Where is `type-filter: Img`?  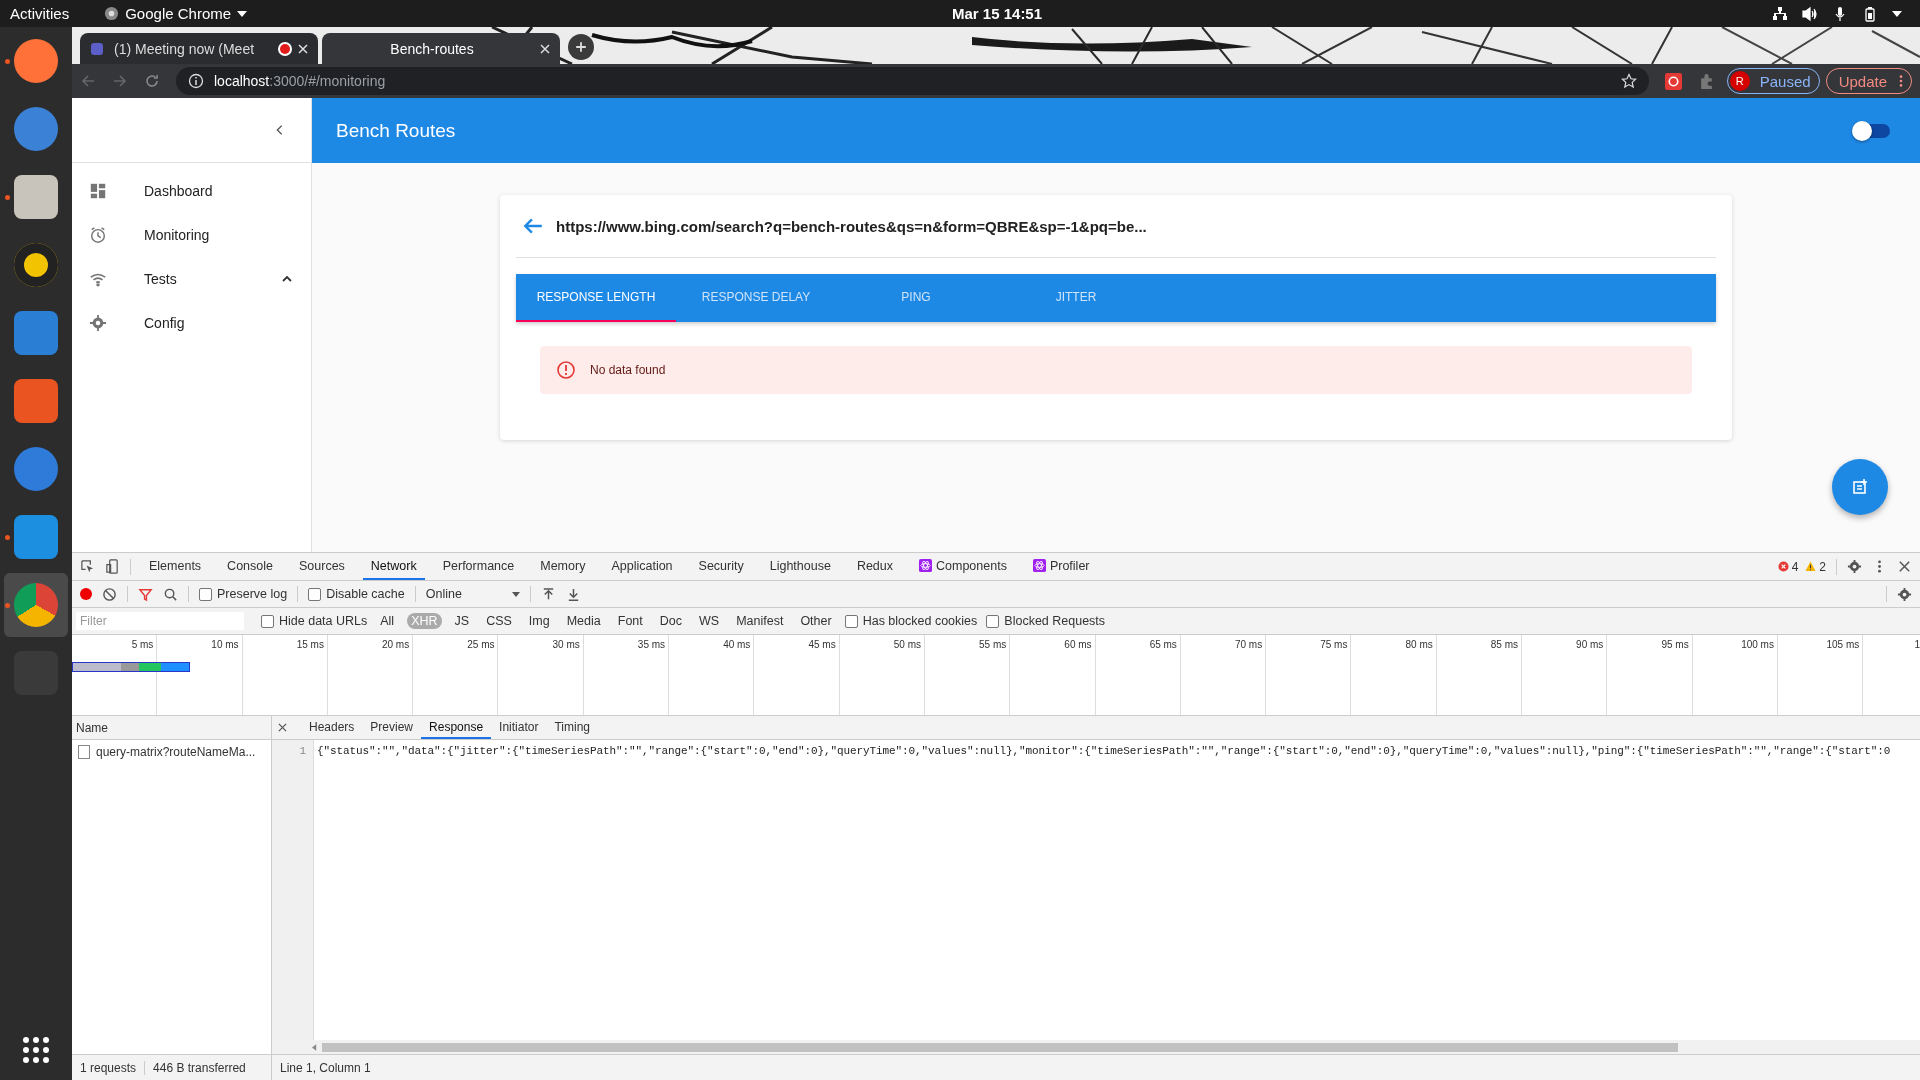 type-filter: Img is located at coordinates (539, 621).